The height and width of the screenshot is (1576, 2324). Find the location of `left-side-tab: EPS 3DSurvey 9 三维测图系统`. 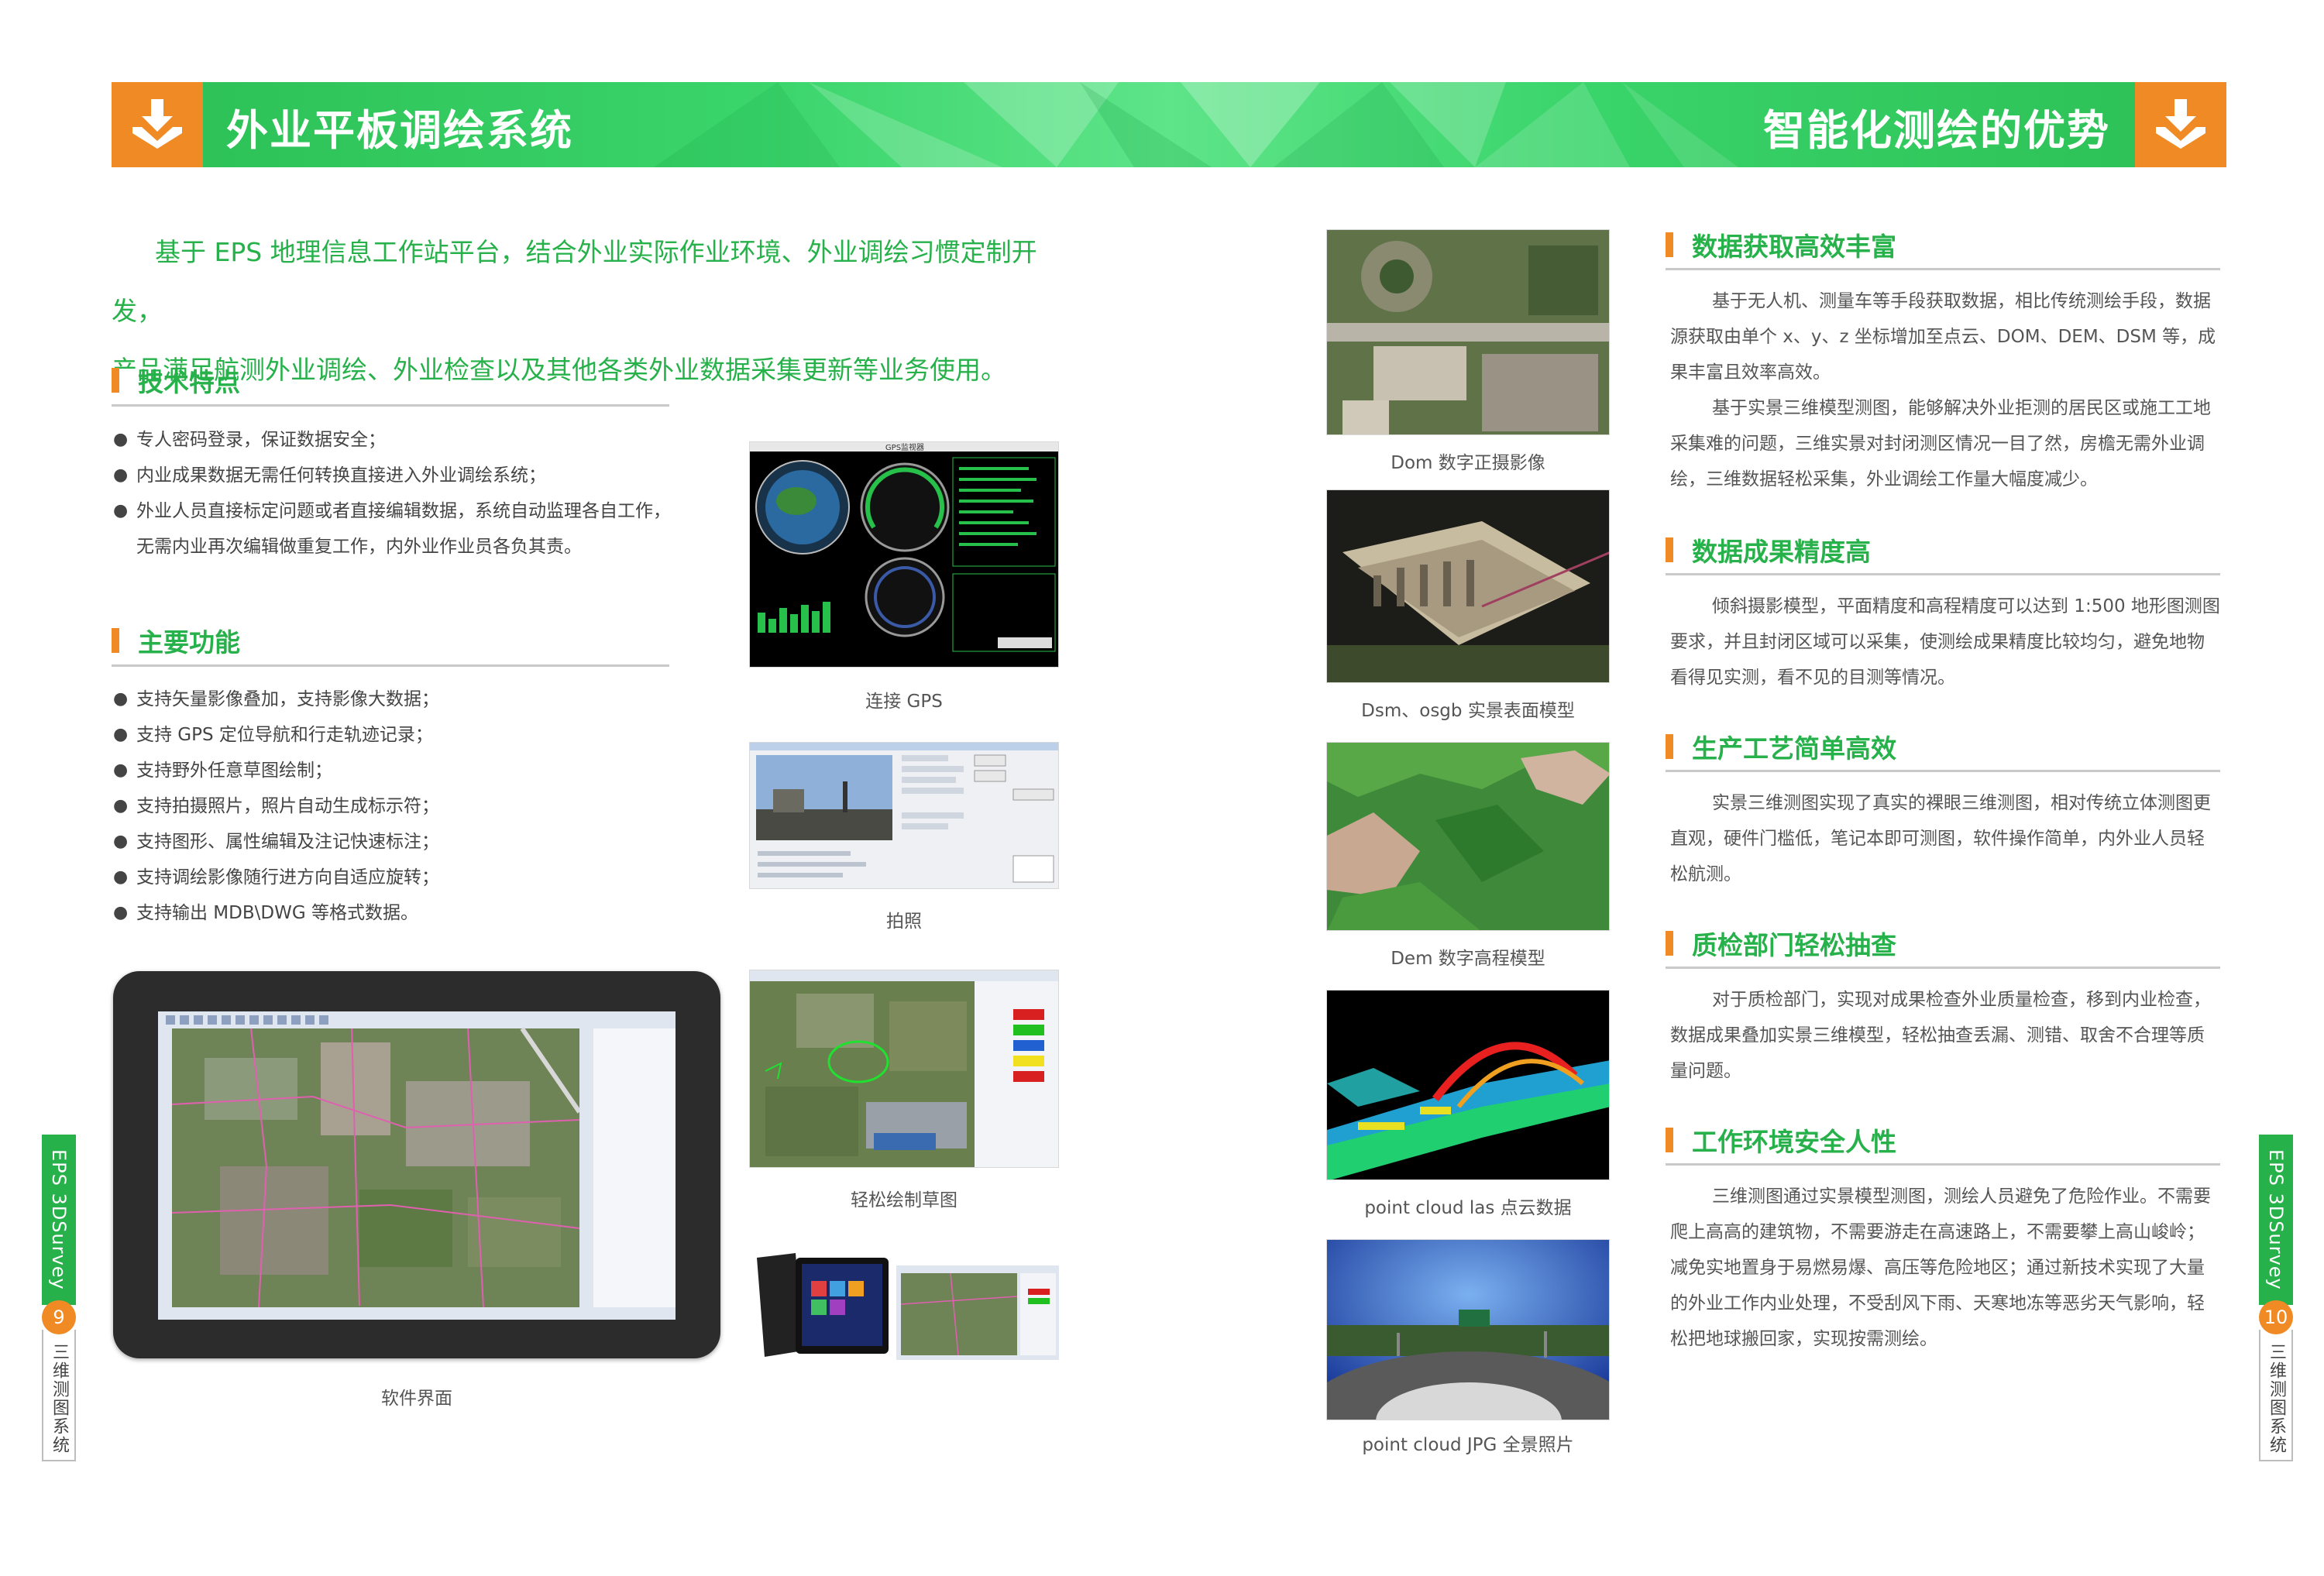

left-side-tab: EPS 3DSurvey 9 三维测图系统 is located at coordinates (59, 1298).